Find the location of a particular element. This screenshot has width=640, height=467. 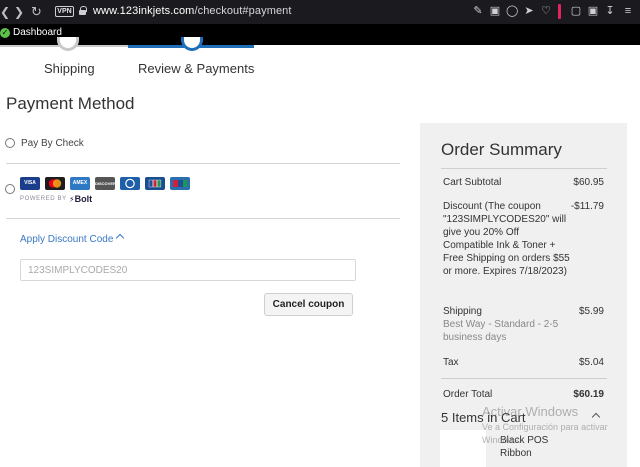

step-review-payments: Review & Payments is located at coordinates (196, 68).